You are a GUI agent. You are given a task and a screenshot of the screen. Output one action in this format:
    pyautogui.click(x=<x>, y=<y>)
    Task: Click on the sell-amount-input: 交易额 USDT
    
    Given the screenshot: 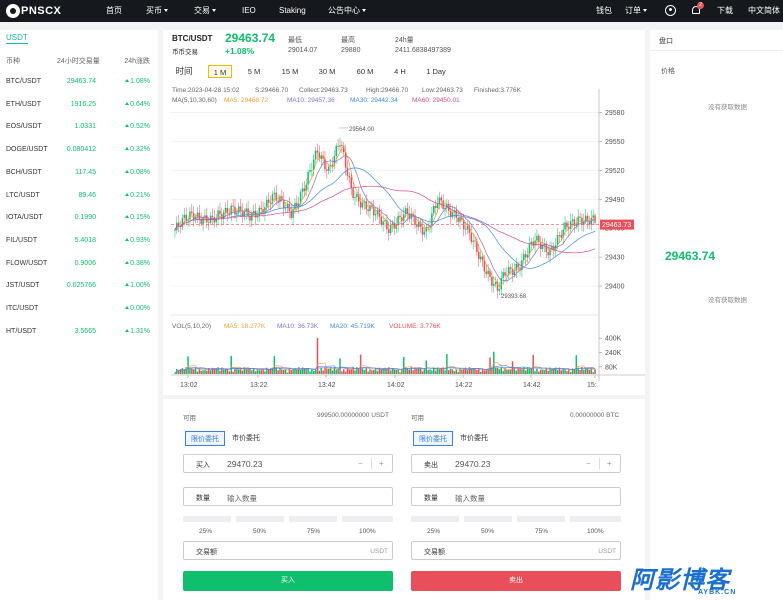 What is the action you would take?
    pyautogui.click(x=516, y=550)
    